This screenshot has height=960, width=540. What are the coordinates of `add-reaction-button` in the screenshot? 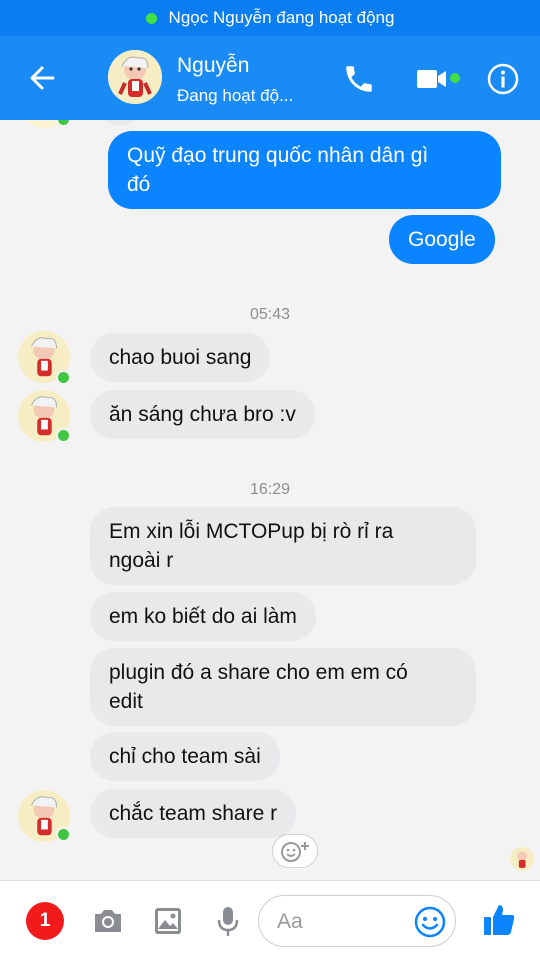 It's located at (295, 851).